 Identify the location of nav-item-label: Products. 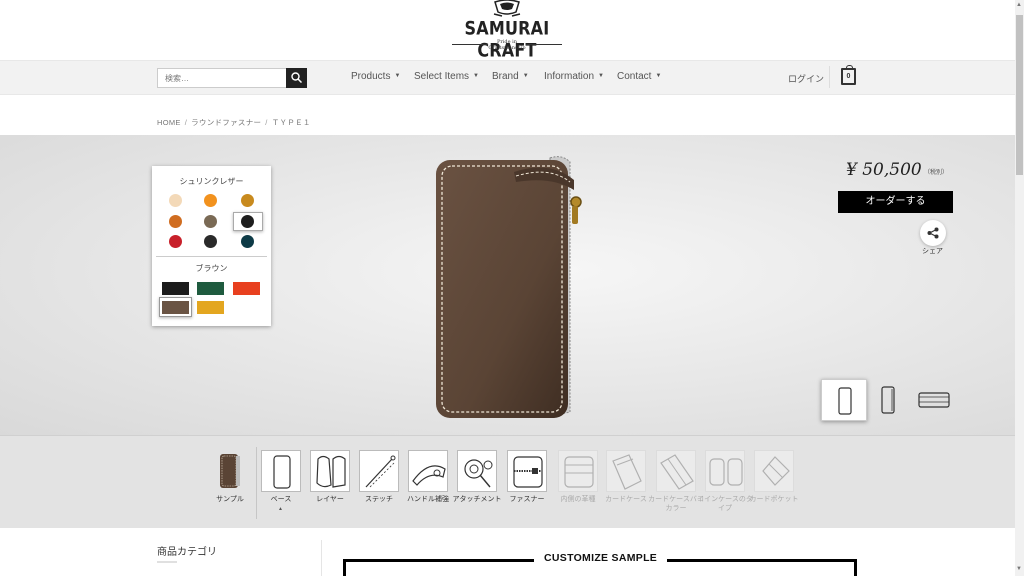
(371, 76).